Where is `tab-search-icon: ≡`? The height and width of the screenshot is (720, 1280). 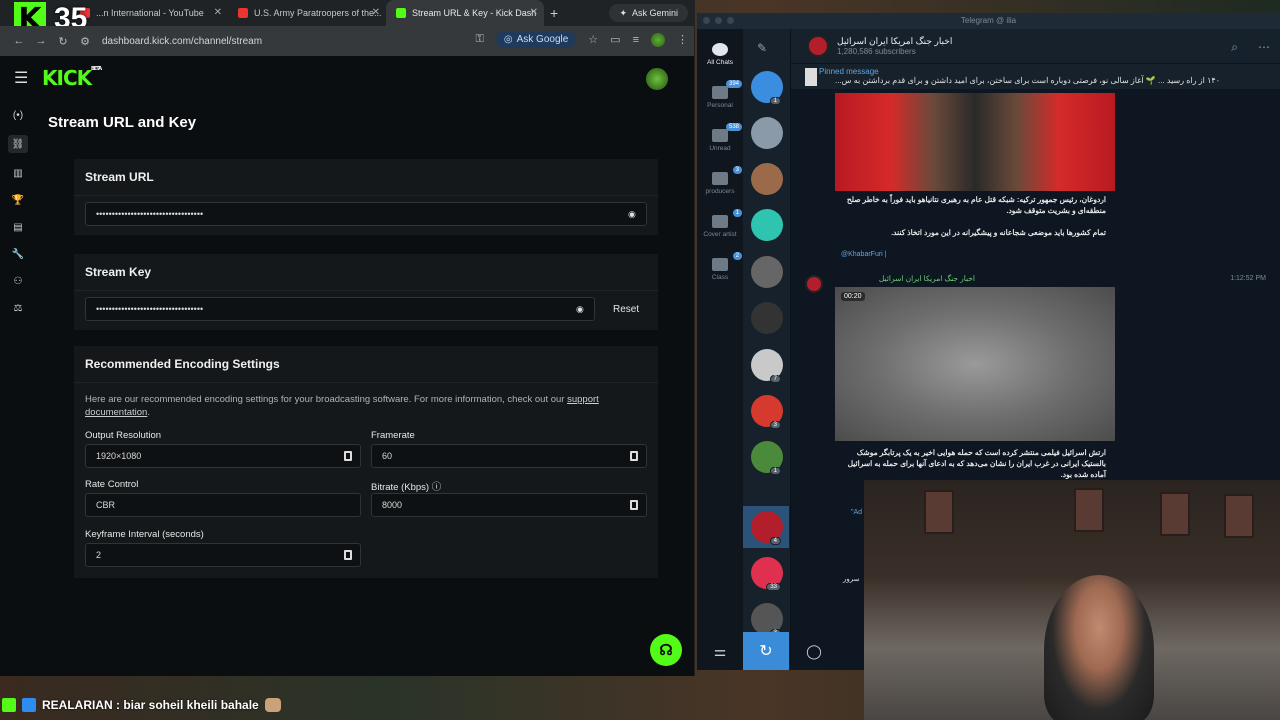 tab-search-icon: ≡ is located at coordinates (636, 40).